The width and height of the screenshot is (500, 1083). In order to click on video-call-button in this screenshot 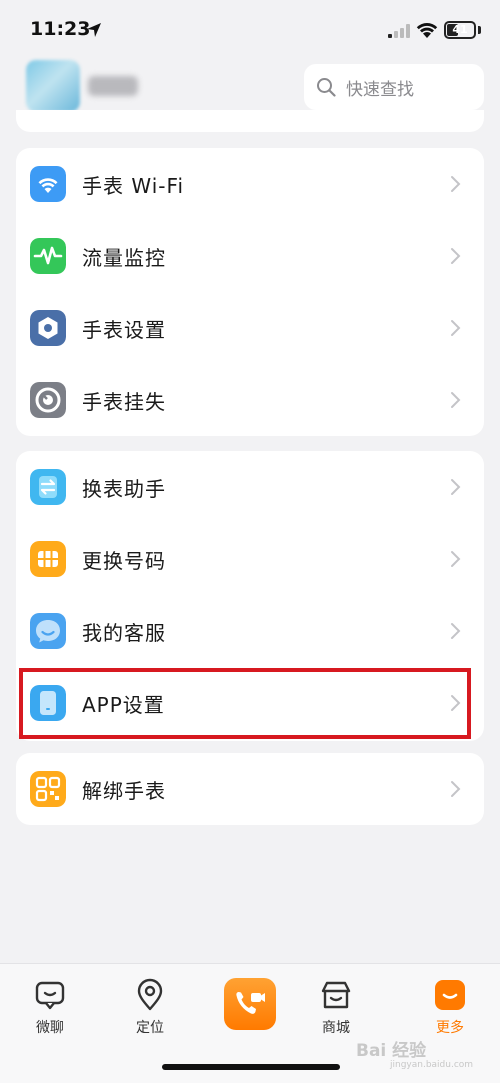, I will do `click(250, 1004)`.